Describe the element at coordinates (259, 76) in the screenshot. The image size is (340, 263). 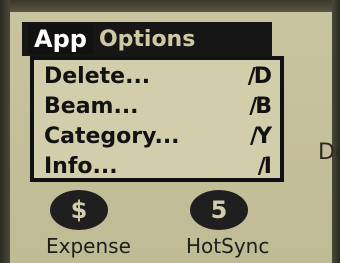
I see `menu-item-shortcut: ∕D` at that location.